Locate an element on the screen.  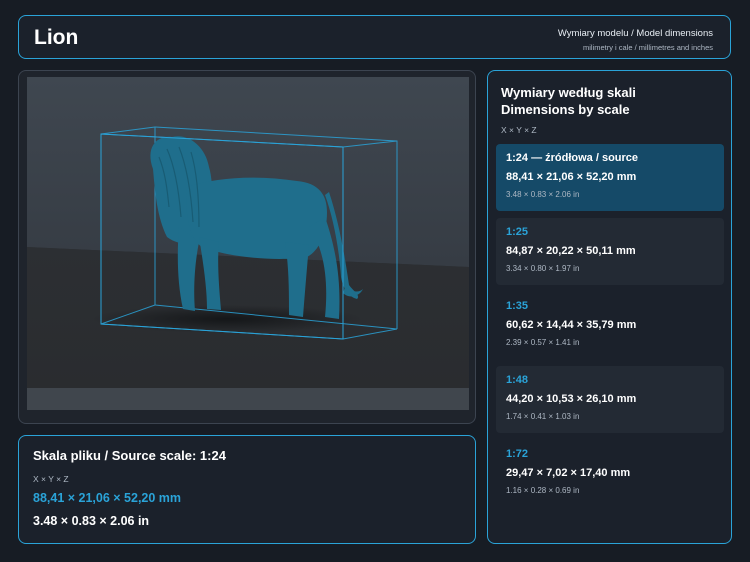
scale-dimensions-mm: 84,87 × 20,22 × 50,11 mm is located at coordinates (571, 251).